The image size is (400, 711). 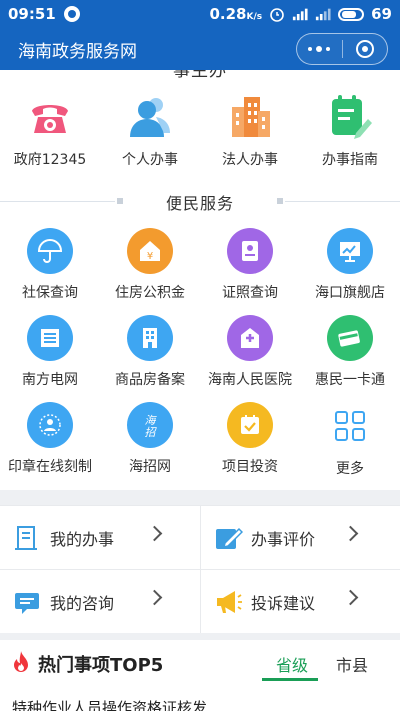 I want to click on convenience-row-2: 南方电网 商品房备案 海南人民医院 惠民一卡通, so click(x=200, y=352).